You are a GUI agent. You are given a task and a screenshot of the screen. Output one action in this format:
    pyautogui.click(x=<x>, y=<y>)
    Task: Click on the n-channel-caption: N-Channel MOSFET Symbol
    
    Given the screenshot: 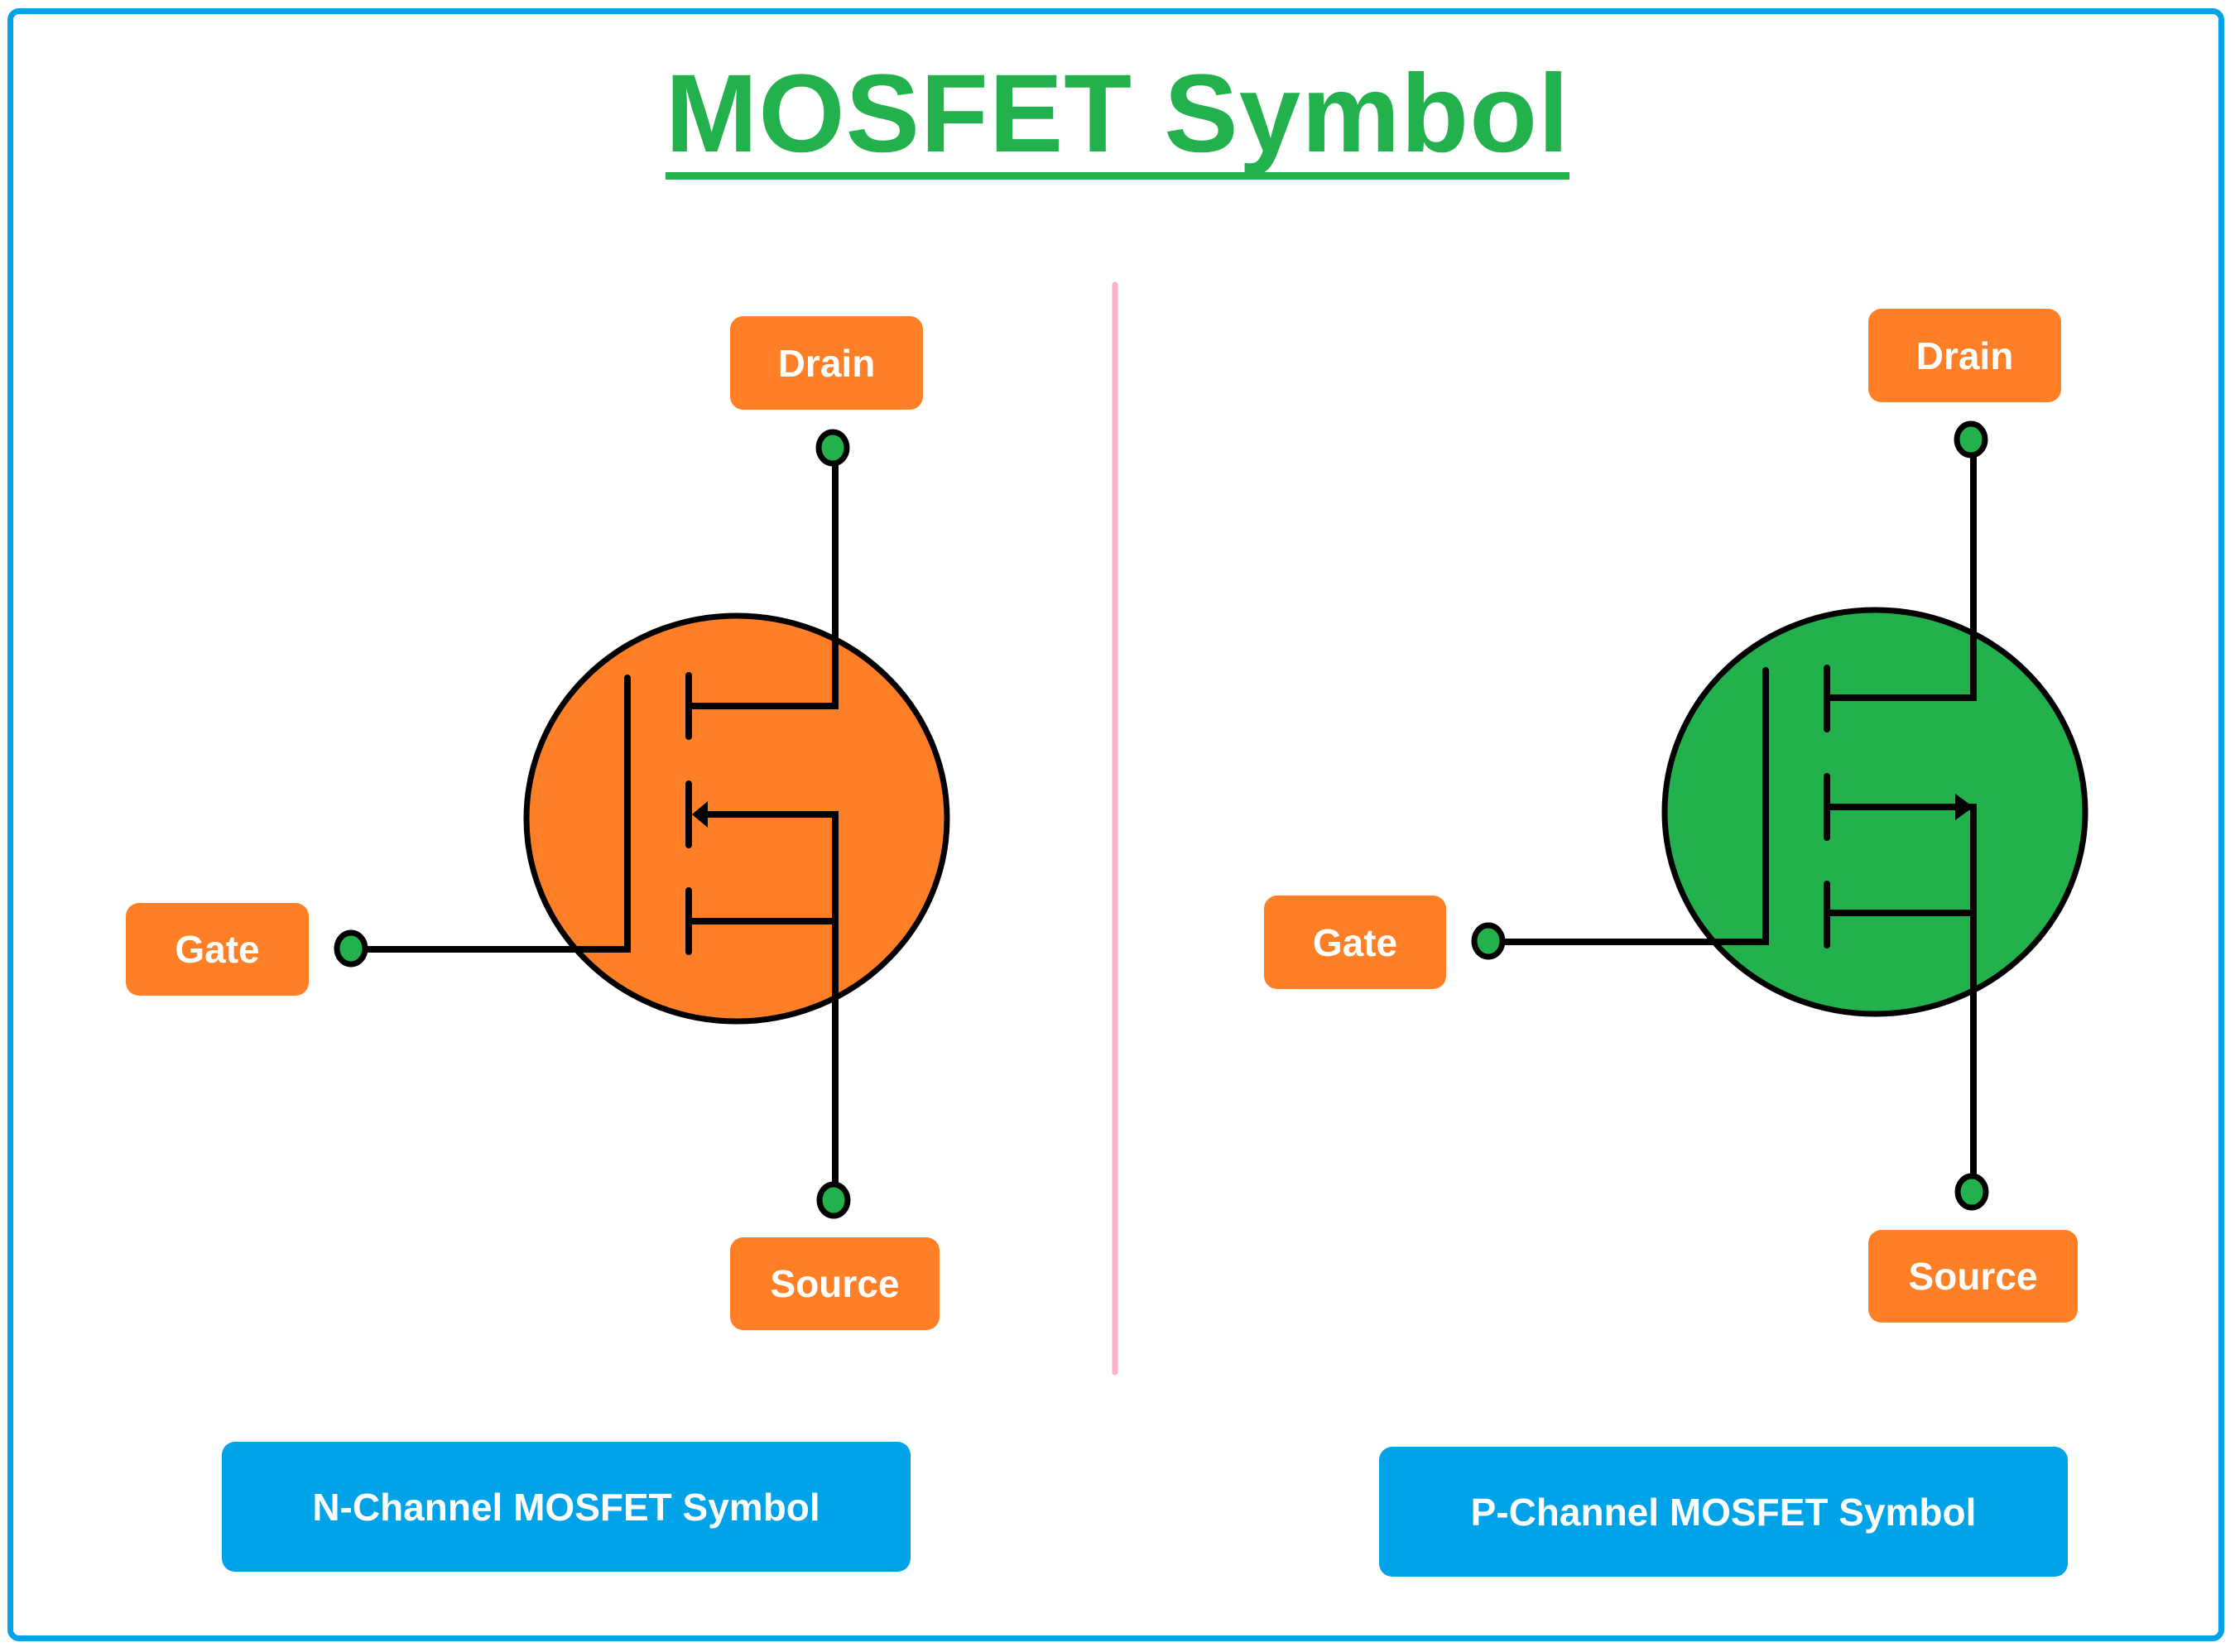 What is the action you would take?
    pyautogui.click(x=566, y=1507)
    